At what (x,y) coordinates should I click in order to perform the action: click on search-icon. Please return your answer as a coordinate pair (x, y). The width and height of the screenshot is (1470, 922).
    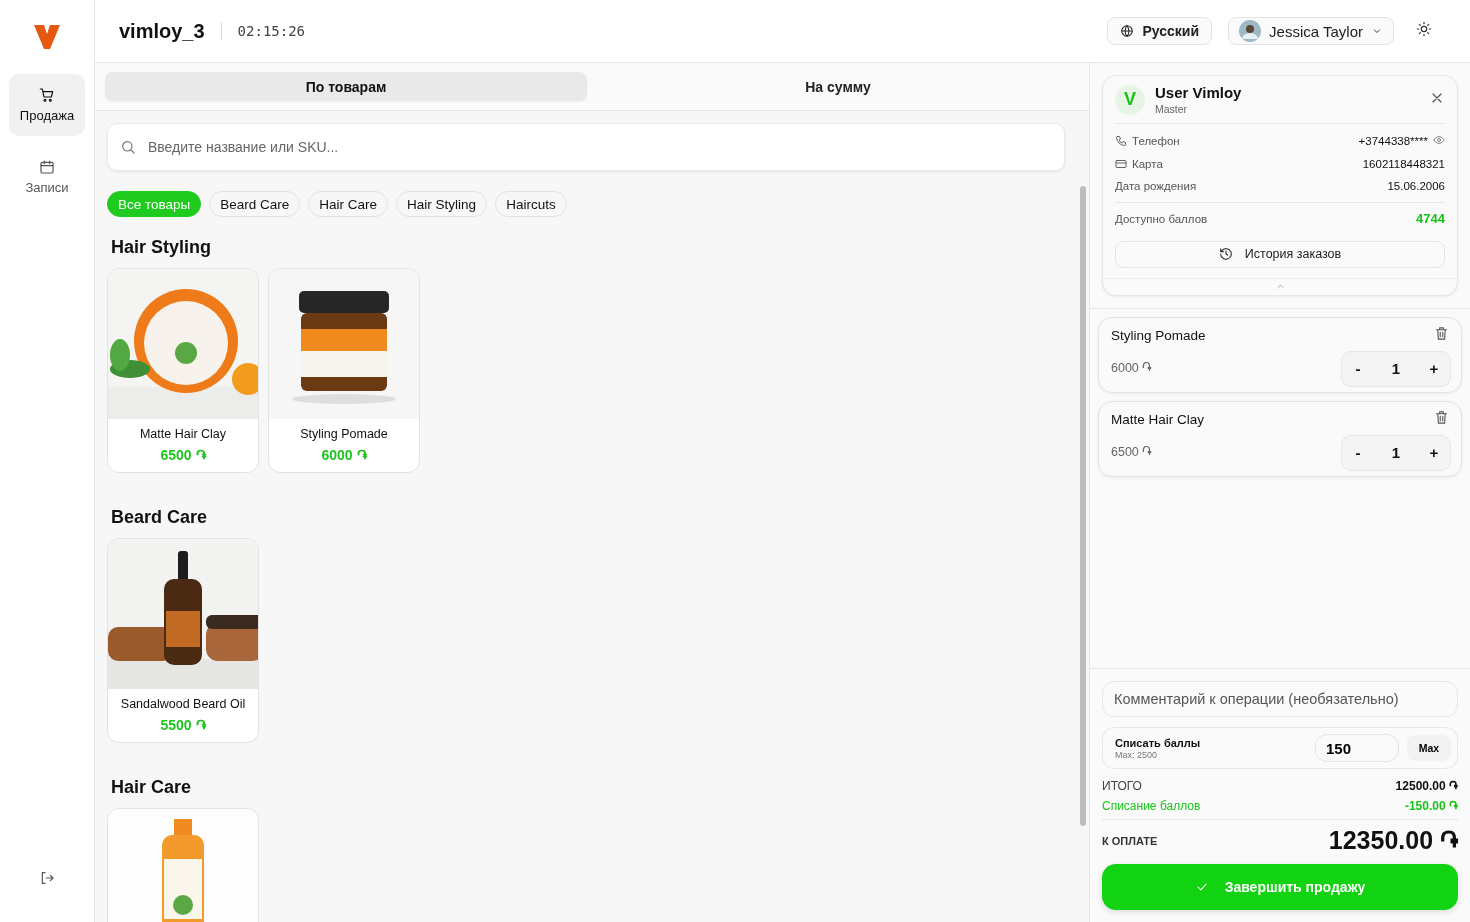
    Looking at the image, I should click on (128, 147).